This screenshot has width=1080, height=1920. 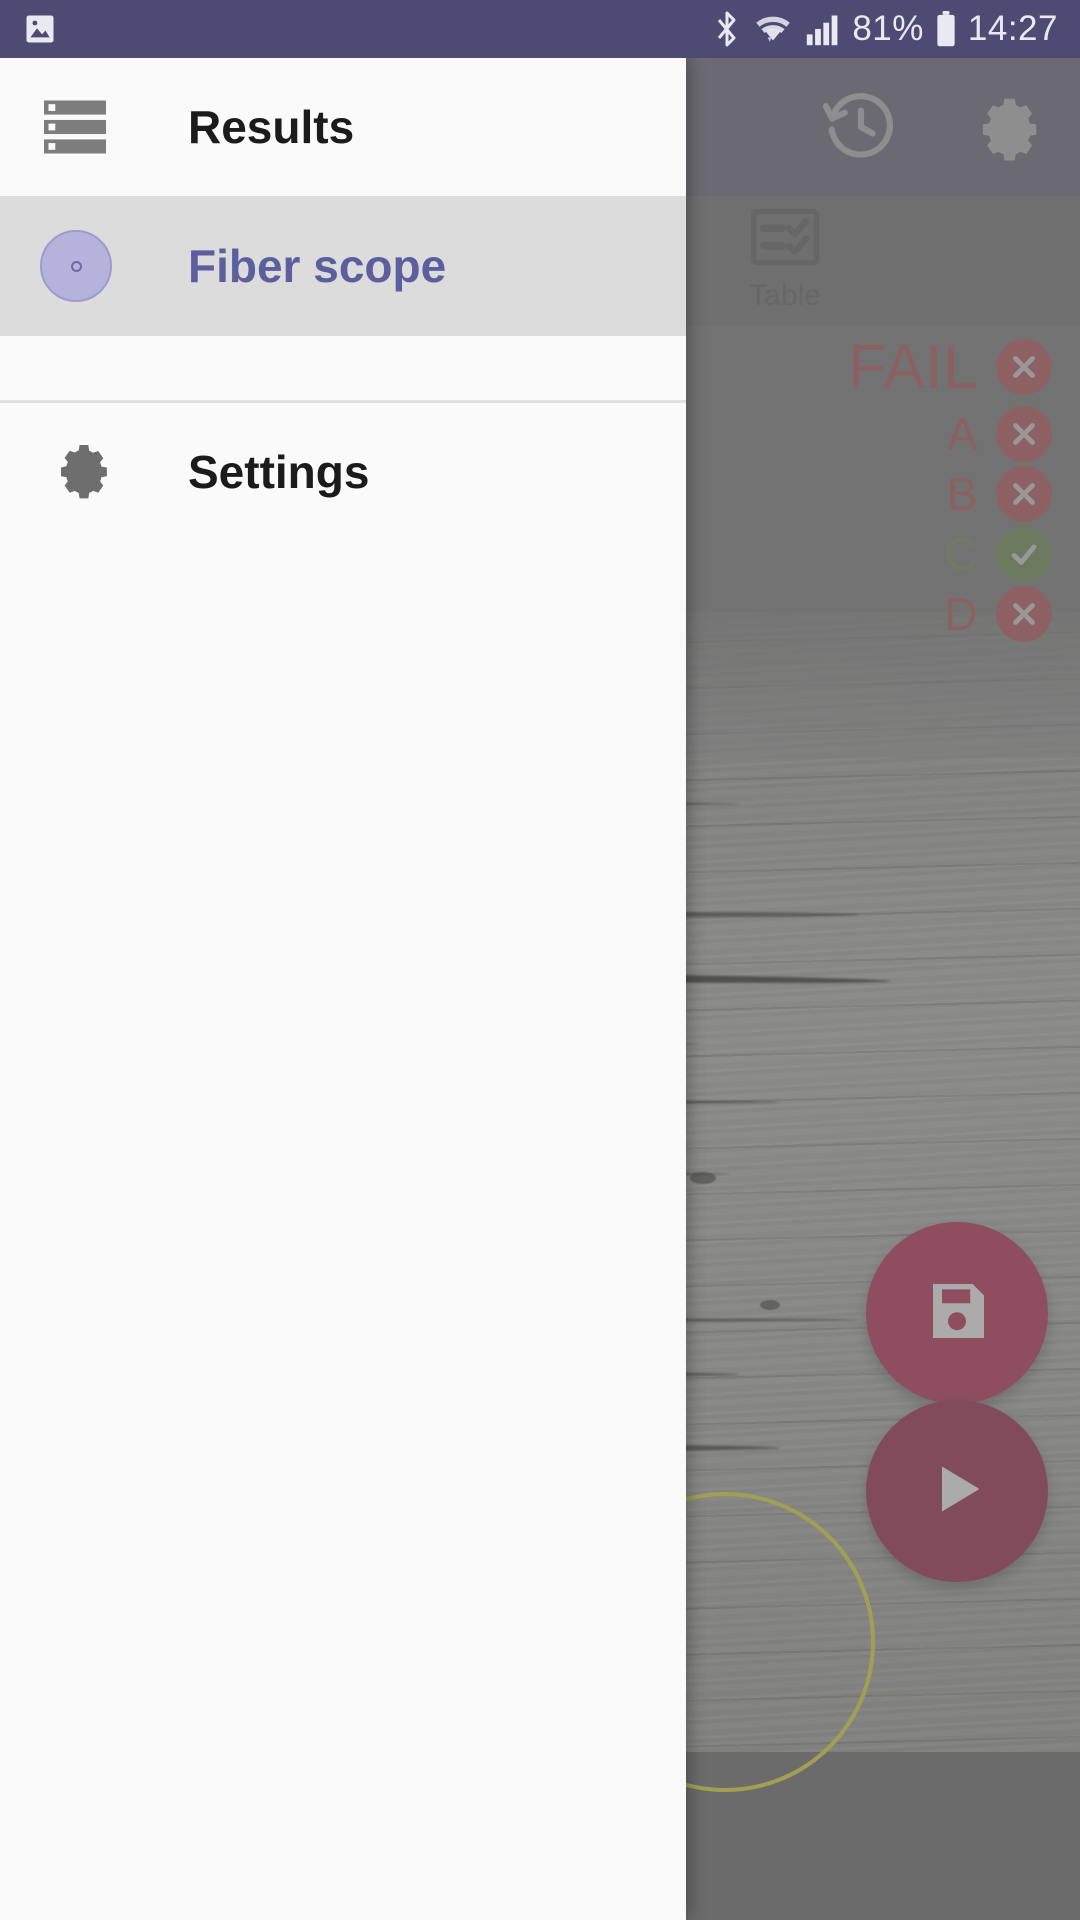 What do you see at coordinates (1012, 28) in the screenshot?
I see `clock-time: 14:27` at bounding box center [1012, 28].